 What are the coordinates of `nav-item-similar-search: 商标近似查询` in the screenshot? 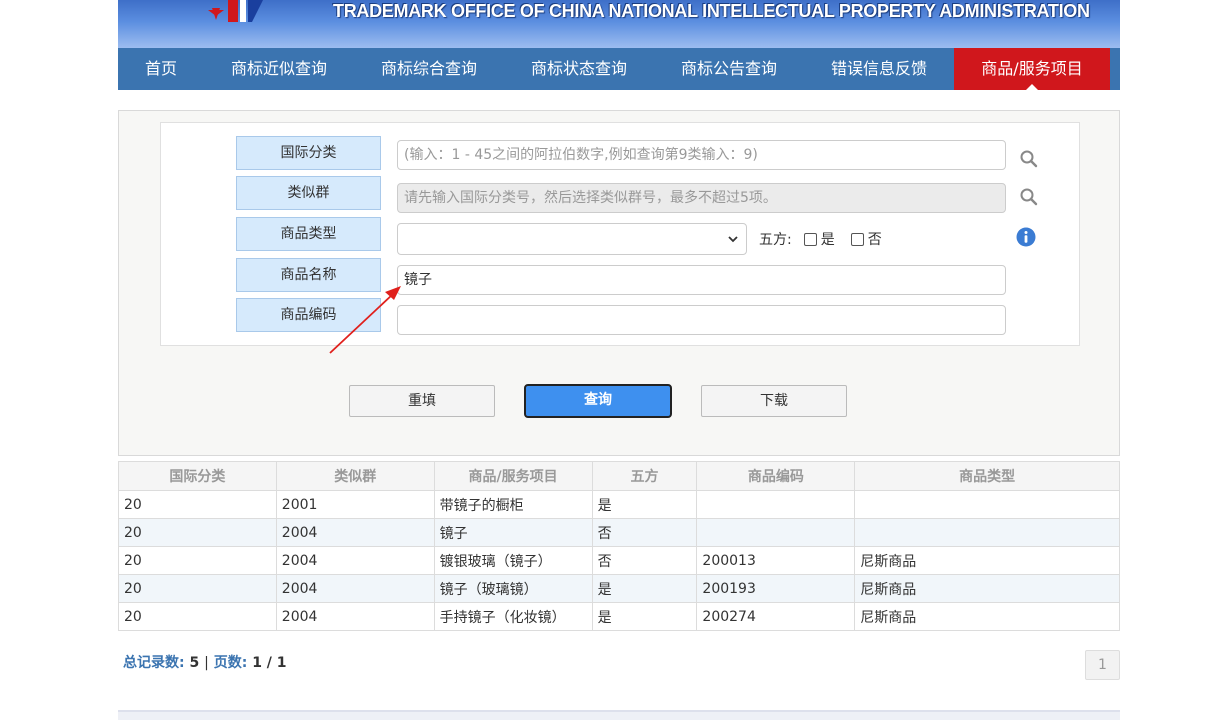 It's located at (279, 69).